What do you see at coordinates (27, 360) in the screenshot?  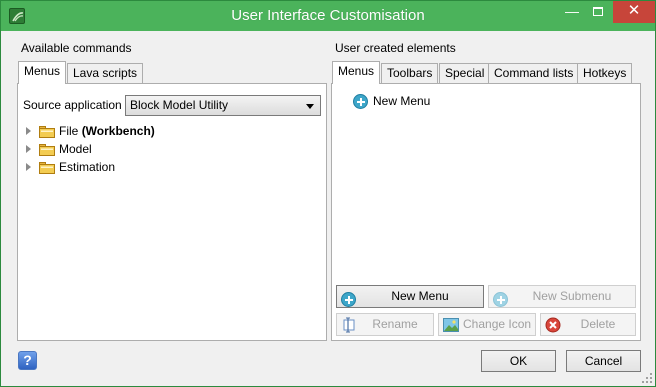 I see `help-icon: ?` at bounding box center [27, 360].